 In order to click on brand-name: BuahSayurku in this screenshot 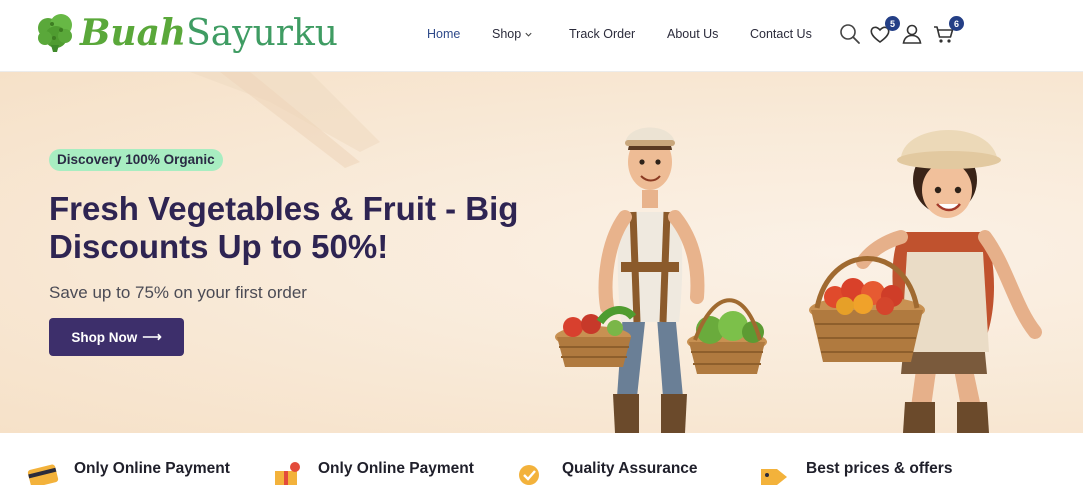, I will do `click(209, 32)`.